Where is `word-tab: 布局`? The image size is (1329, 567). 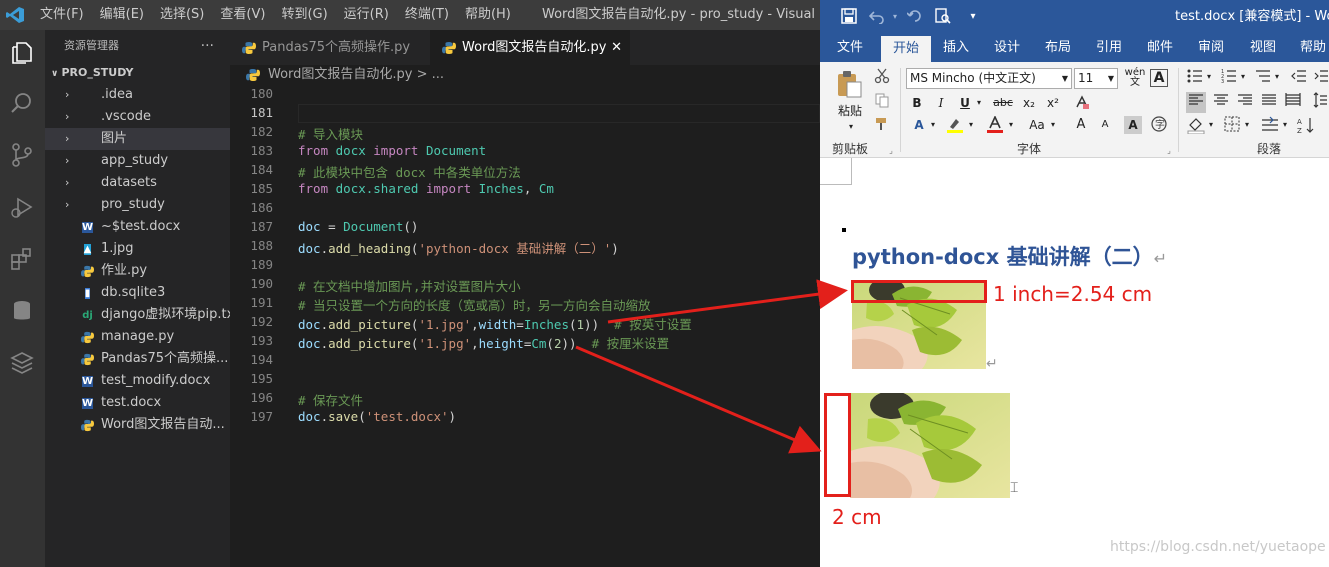
word-tab: 布局 is located at coordinates (1058, 48).